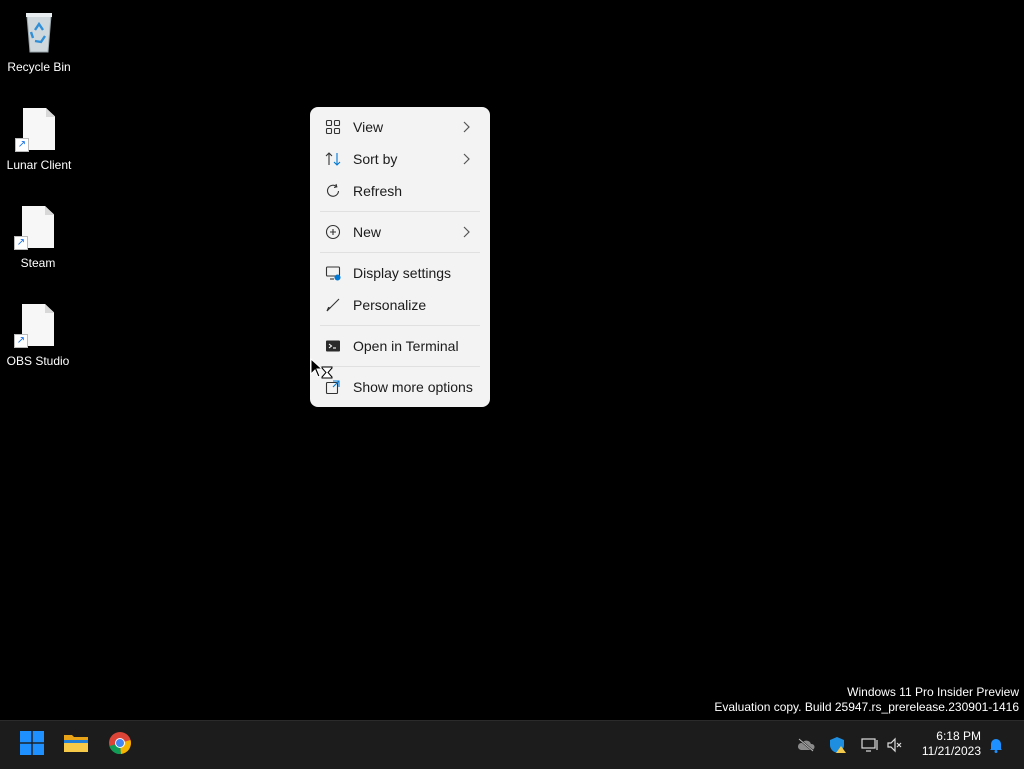 This screenshot has width=1024, height=769. I want to click on recycle-bin-icon, so click(39, 32).